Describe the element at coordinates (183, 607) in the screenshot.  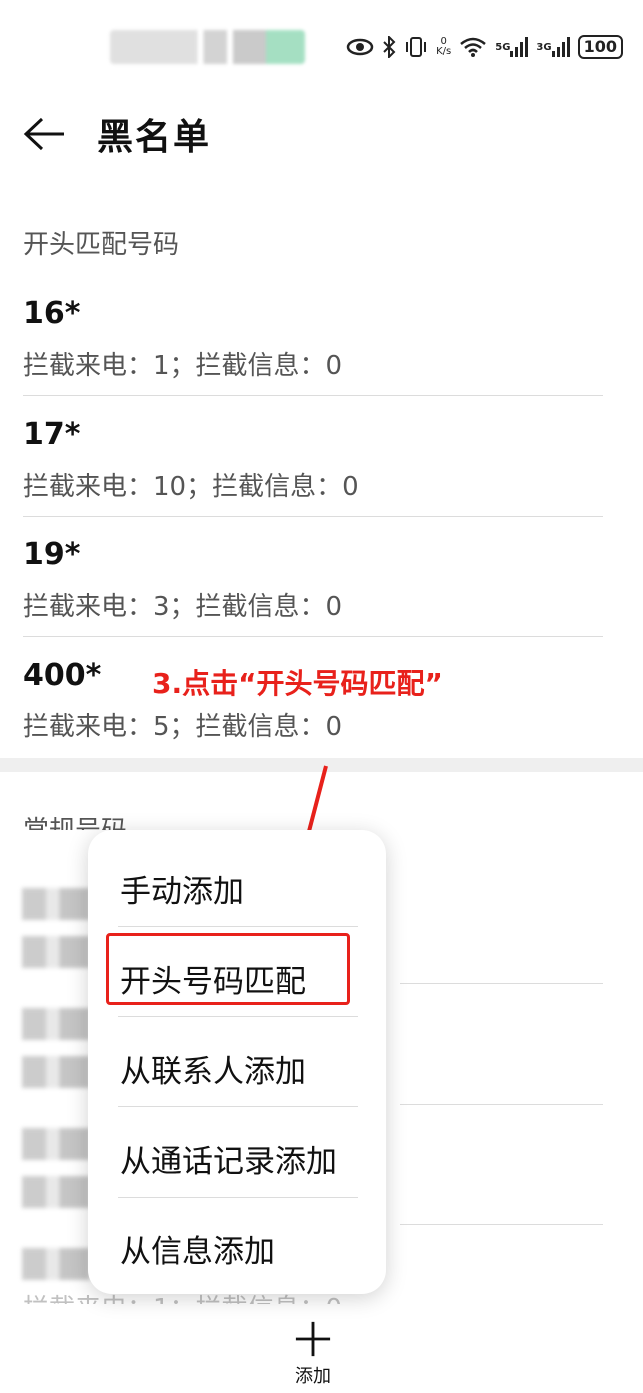
I see `list-item-stats: 拦截来电：3；拦截信息：0` at that location.